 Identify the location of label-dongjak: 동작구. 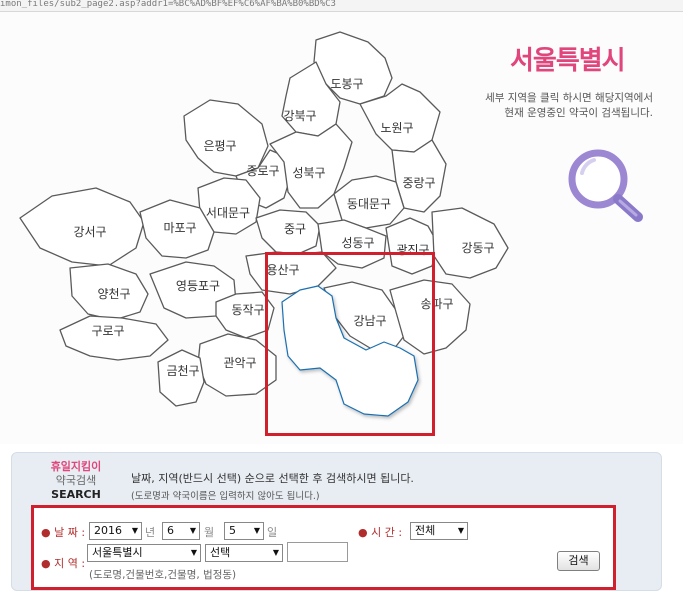
(247, 310).